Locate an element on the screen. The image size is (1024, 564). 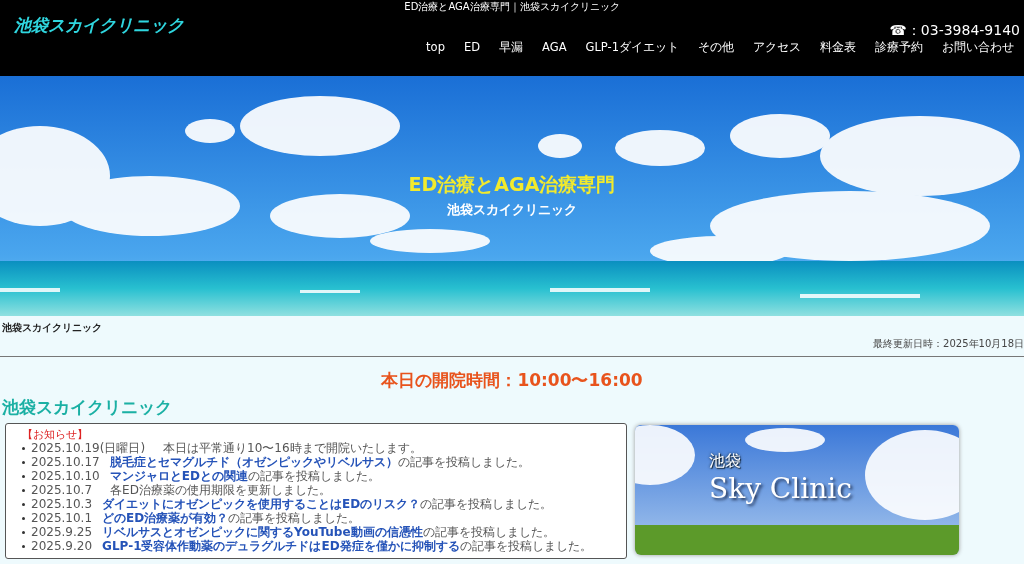
nav-link: ED is located at coordinates (472, 47).